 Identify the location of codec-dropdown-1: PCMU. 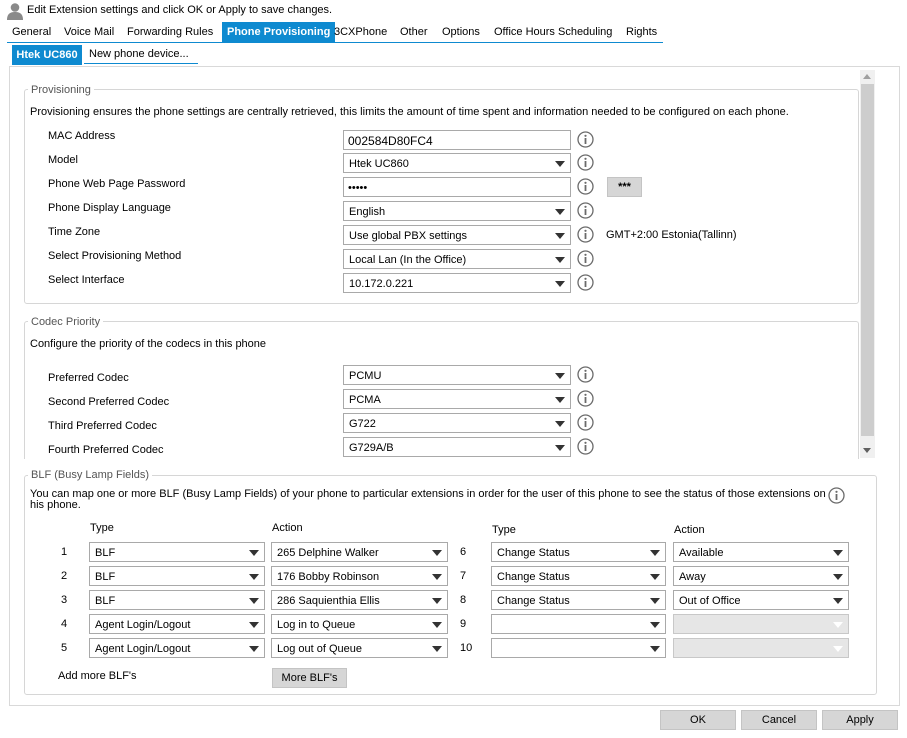
(457, 375).